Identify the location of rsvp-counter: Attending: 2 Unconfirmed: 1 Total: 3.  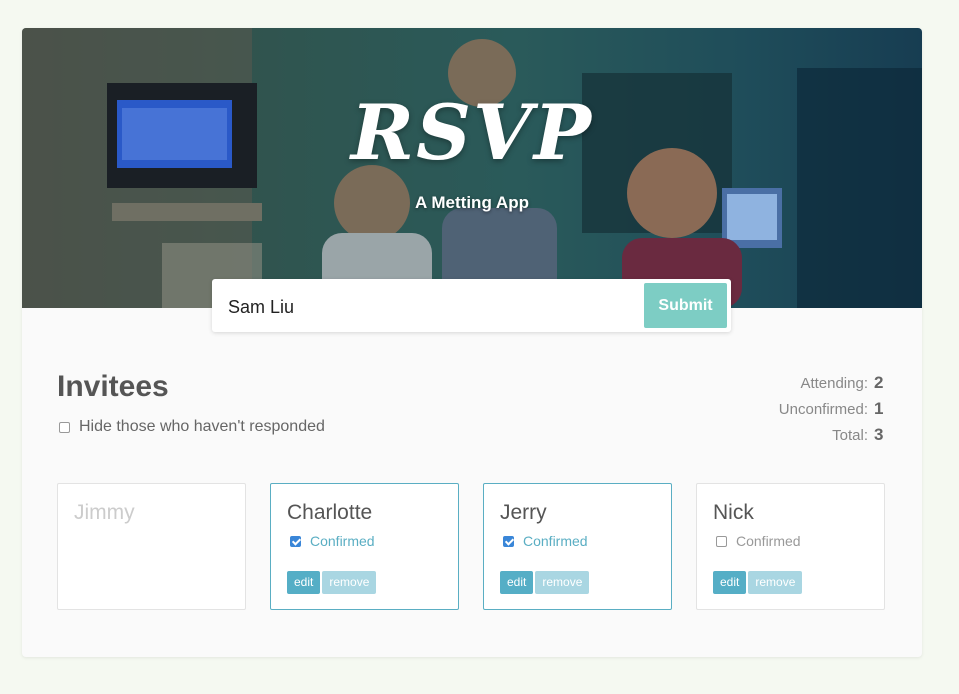
(832, 411).